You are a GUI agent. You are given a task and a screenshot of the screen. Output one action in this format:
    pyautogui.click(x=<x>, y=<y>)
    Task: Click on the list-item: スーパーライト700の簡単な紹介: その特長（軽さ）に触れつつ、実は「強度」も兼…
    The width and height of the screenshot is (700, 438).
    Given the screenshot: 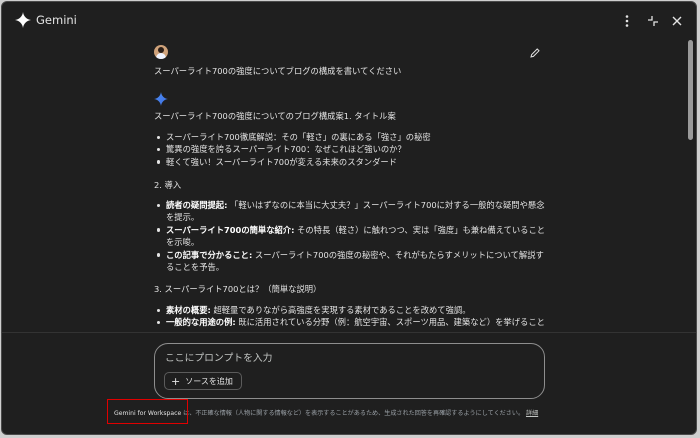 What is the action you would take?
    pyautogui.click(x=350, y=236)
    